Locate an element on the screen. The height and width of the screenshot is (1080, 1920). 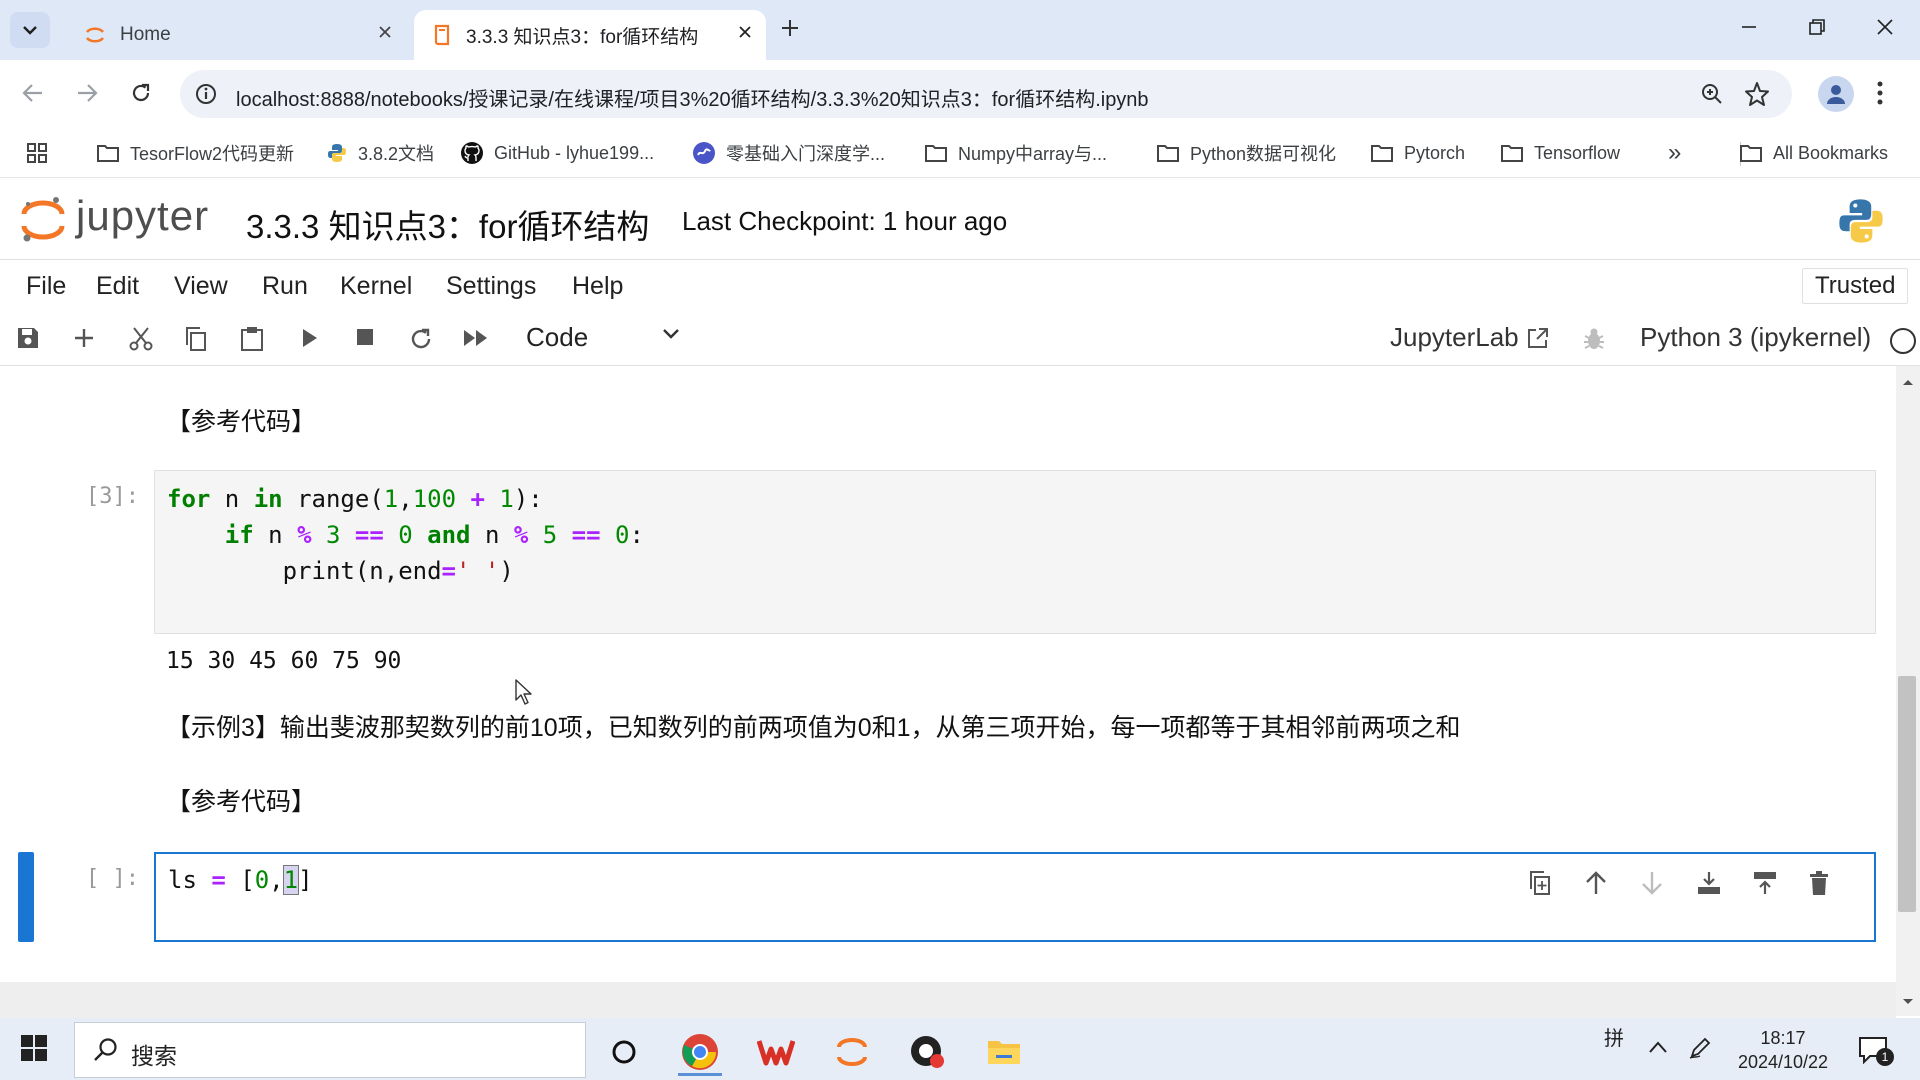
bookmark-item: Python数据可视化 is located at coordinates (1246, 153).